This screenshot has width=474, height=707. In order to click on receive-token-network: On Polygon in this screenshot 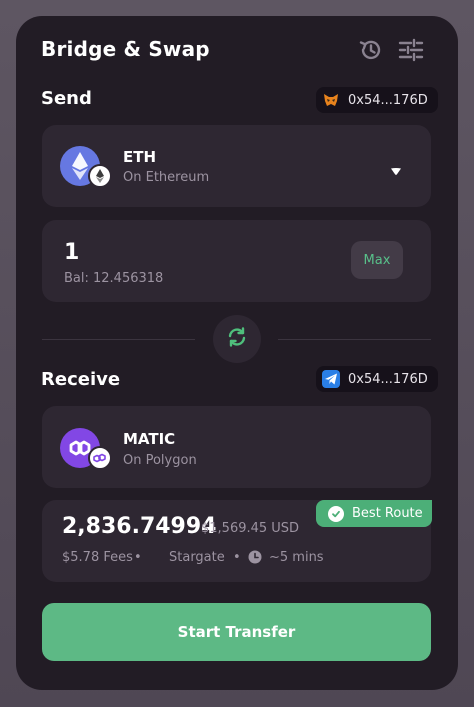, I will do `click(160, 460)`.